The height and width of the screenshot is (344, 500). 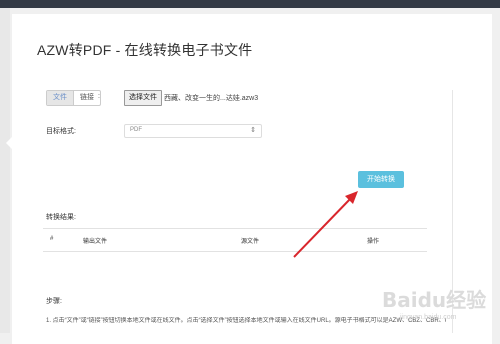 I want to click on choose-file-button: 选择文件, so click(x=143, y=98).